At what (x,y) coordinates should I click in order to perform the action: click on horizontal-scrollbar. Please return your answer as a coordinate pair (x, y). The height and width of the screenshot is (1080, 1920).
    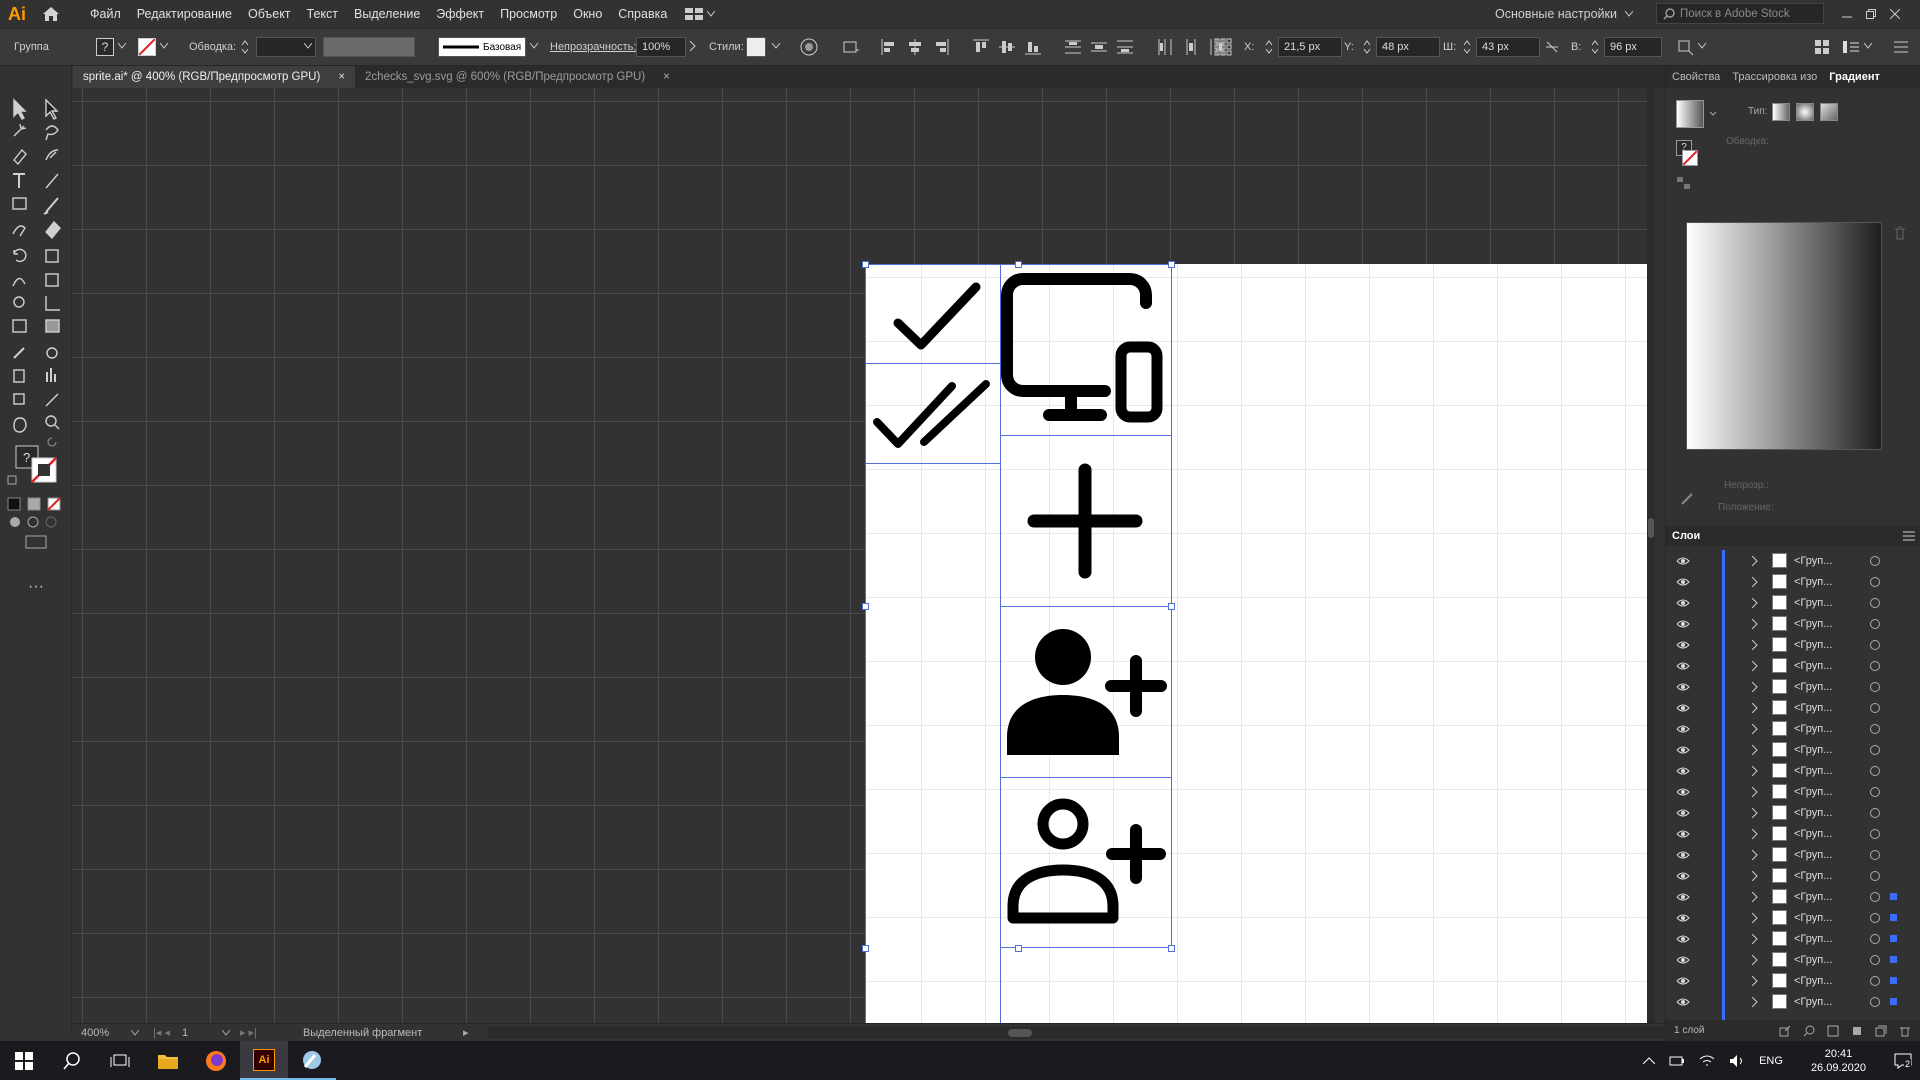
    Looking at the image, I should click on (1076, 1032).